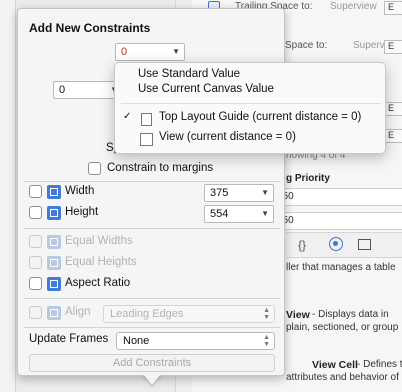  I want to click on width-combo: 375 ▼, so click(239, 193).